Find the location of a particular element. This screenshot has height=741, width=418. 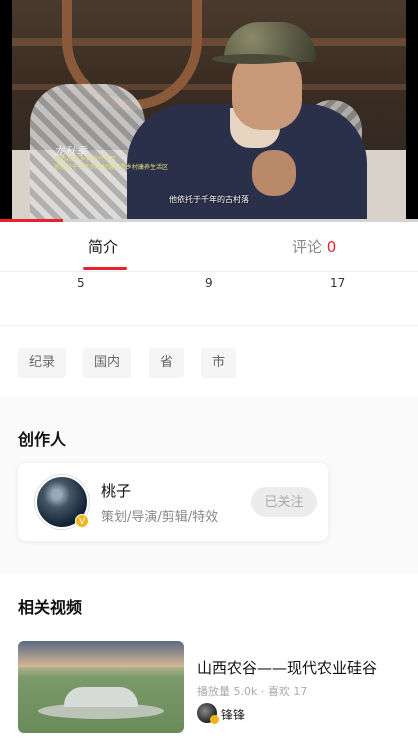

tab-comments: 评论 0 is located at coordinates (314, 246).